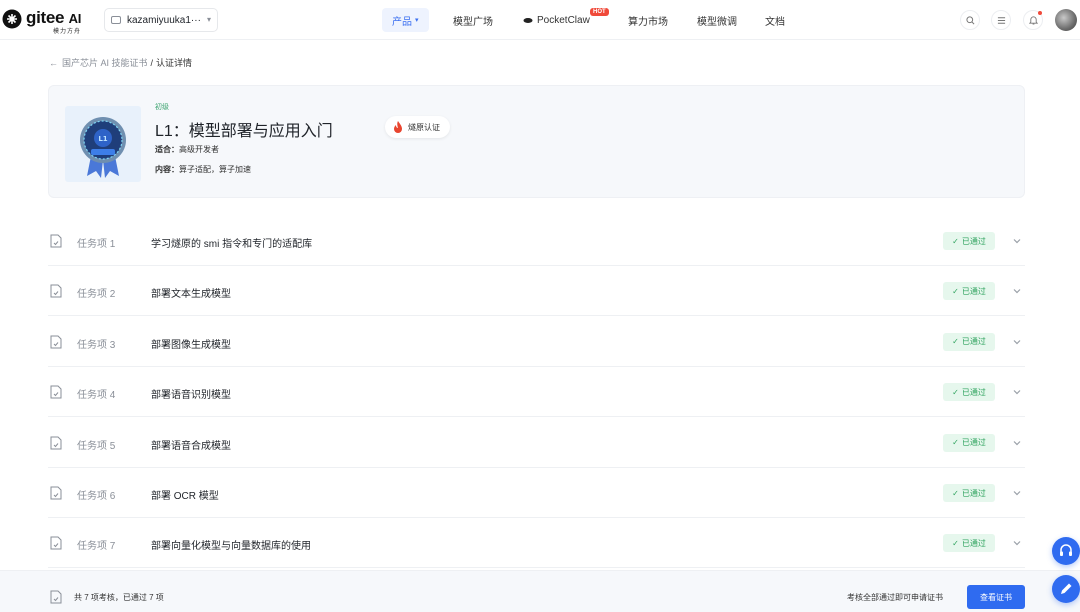 The width and height of the screenshot is (1080, 612). What do you see at coordinates (540, 591) in the screenshot?
I see `footer-bar: 共 7 项考核，已通过 7 项 考核全部通过即可申请证书 查看证书` at bounding box center [540, 591].